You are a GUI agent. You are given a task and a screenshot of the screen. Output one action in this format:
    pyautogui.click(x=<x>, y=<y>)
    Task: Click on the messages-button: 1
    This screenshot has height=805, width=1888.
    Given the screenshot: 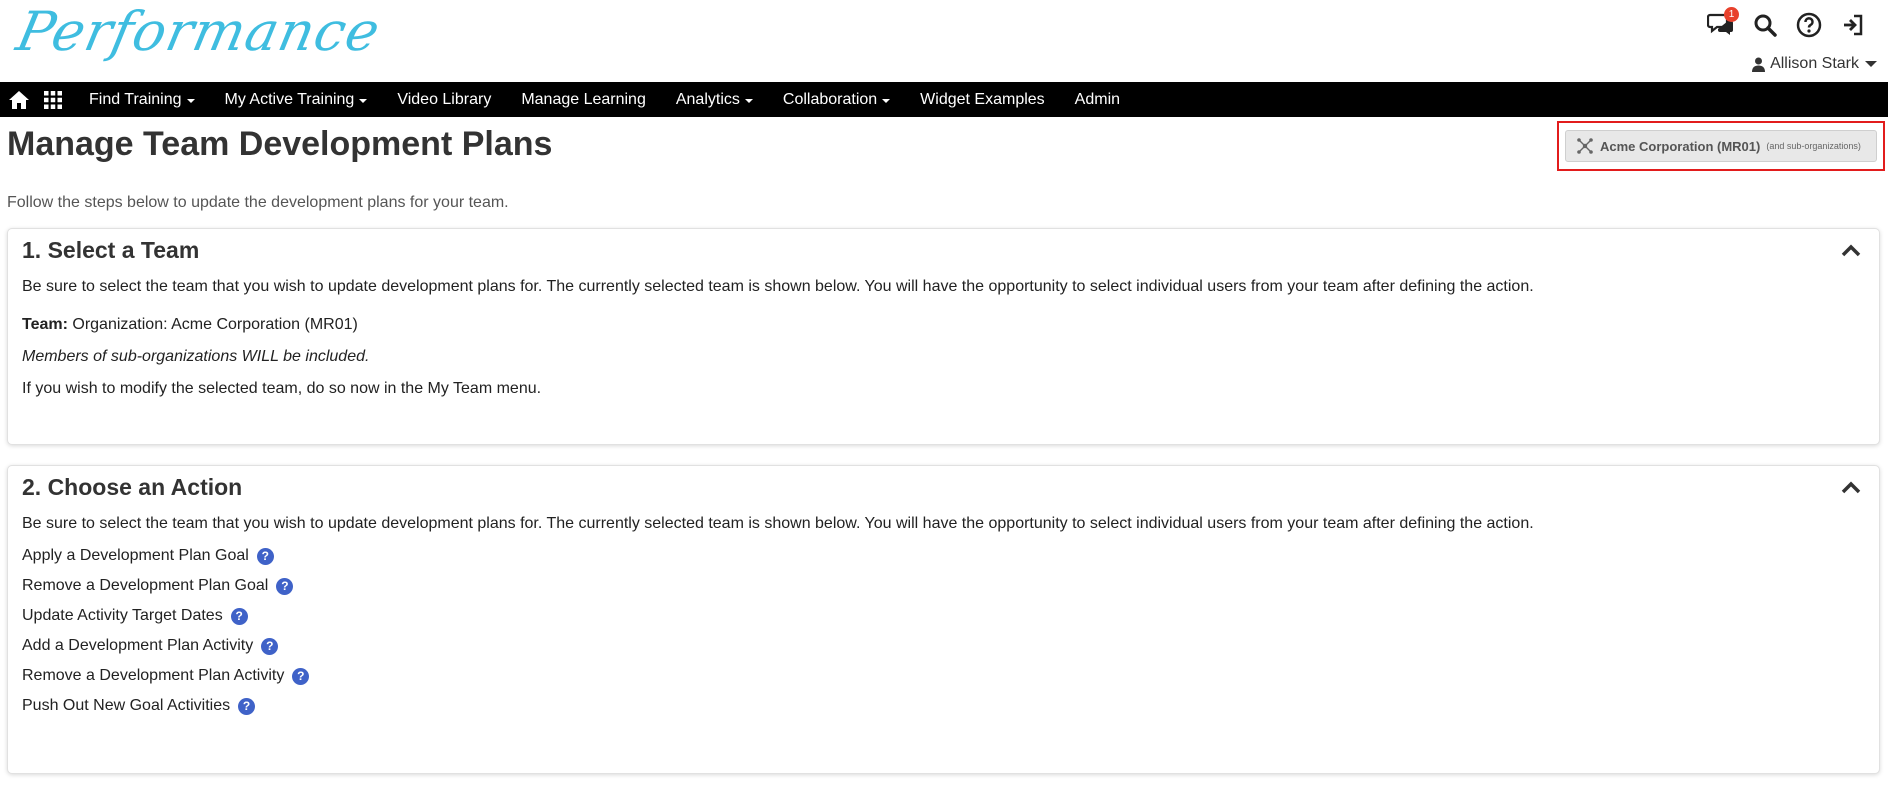 What is the action you would take?
    pyautogui.click(x=1722, y=23)
    